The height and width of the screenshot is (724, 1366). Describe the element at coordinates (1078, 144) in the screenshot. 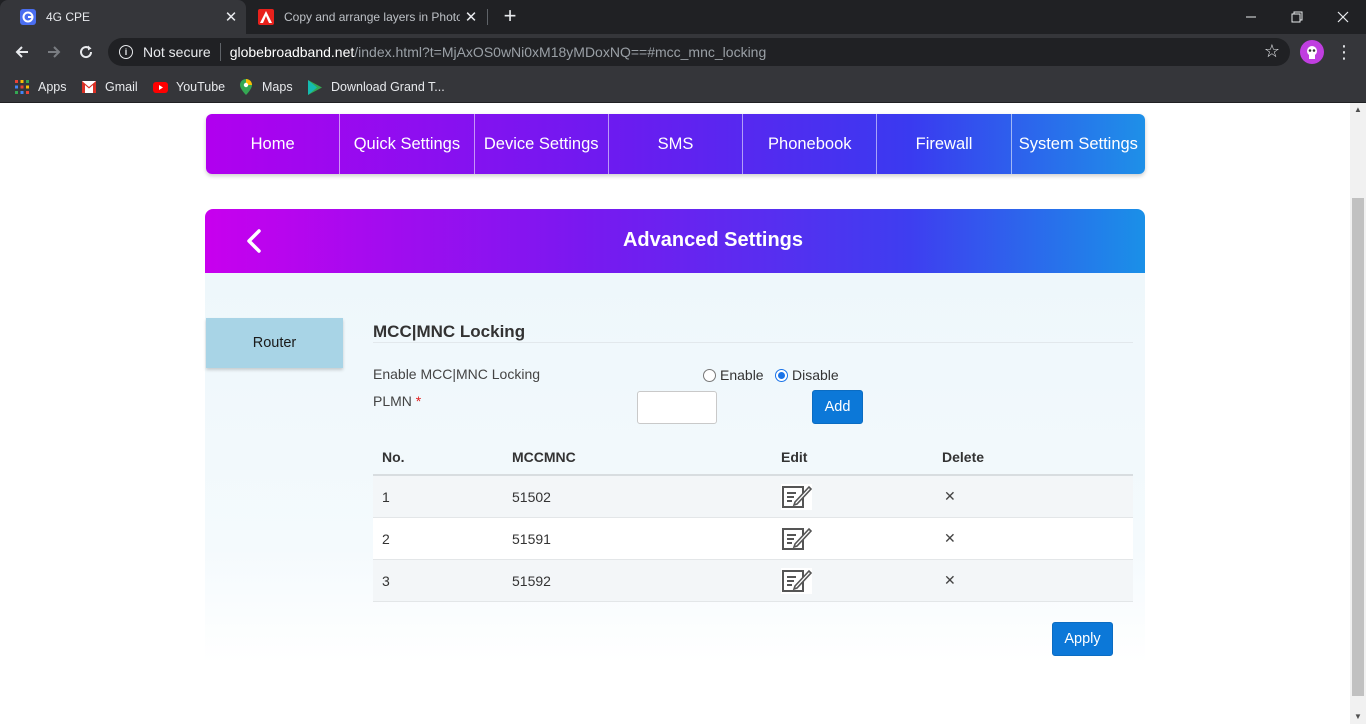

I see `nav-system-settings: System Settings` at that location.